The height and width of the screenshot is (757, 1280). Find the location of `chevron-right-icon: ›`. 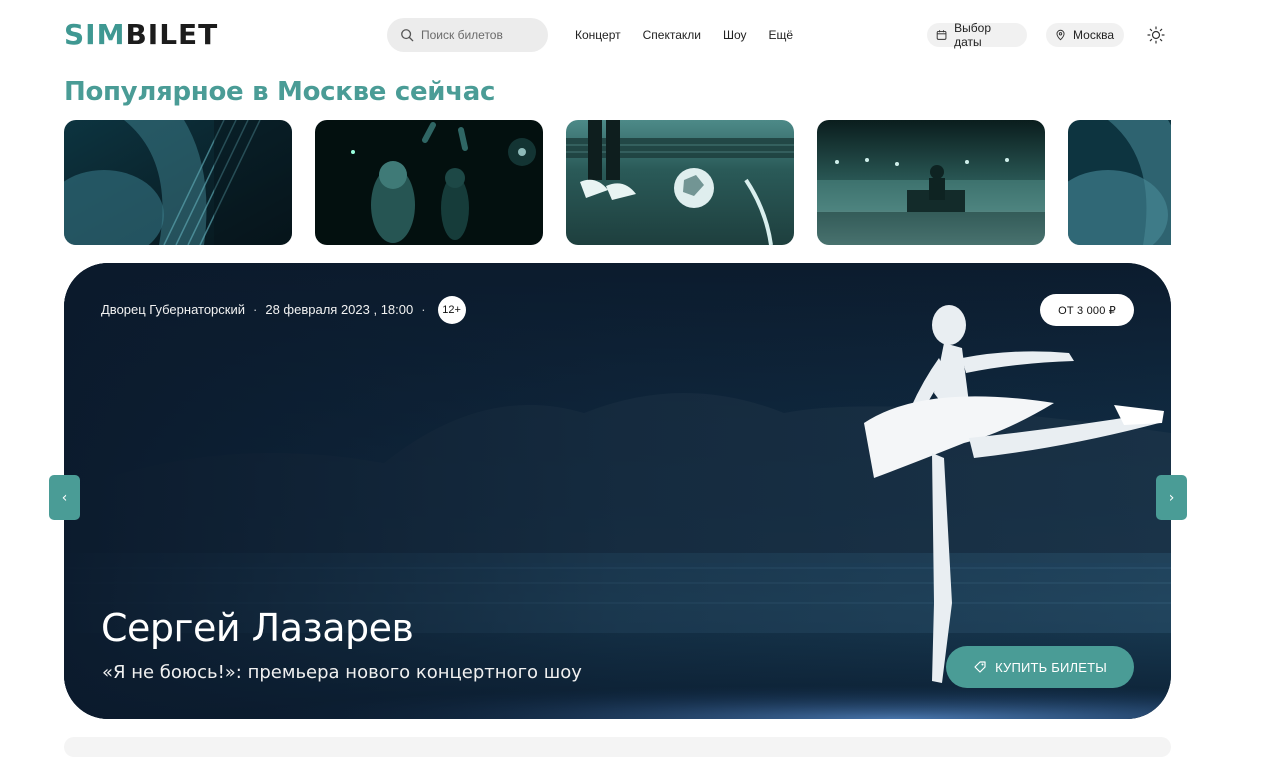

chevron-right-icon: › is located at coordinates (1171, 497).